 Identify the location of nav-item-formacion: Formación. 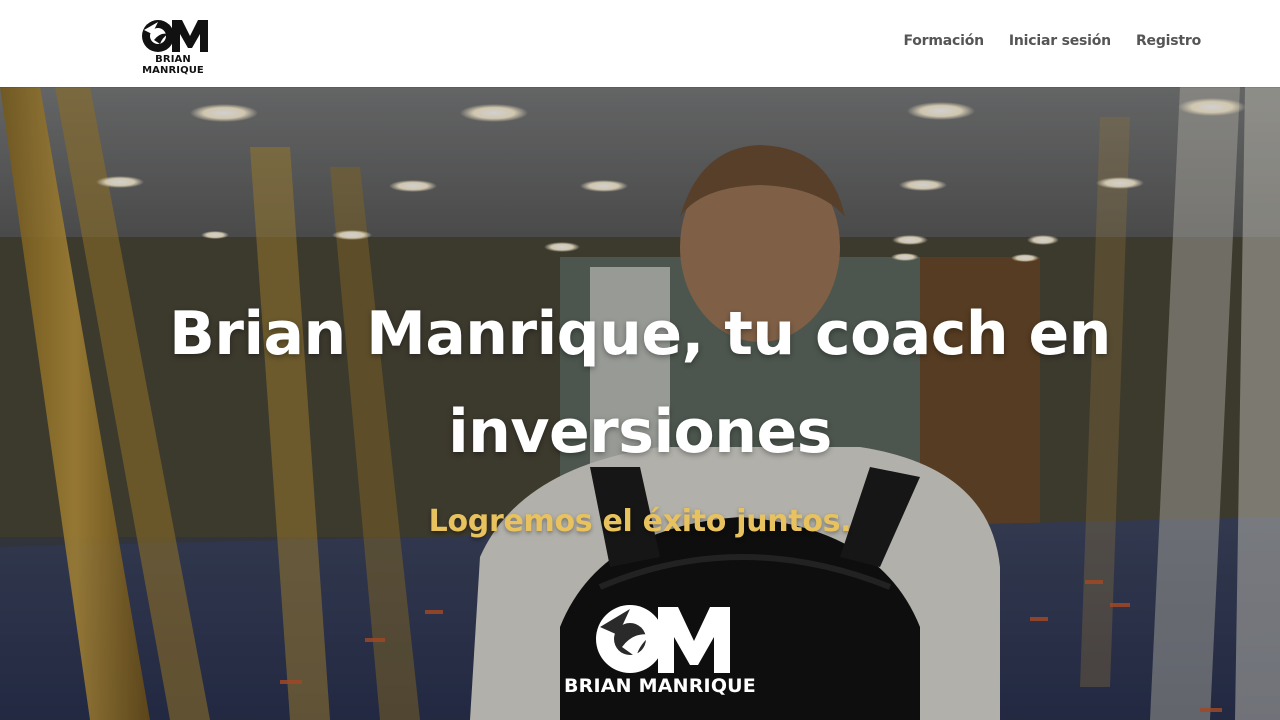
(943, 41).